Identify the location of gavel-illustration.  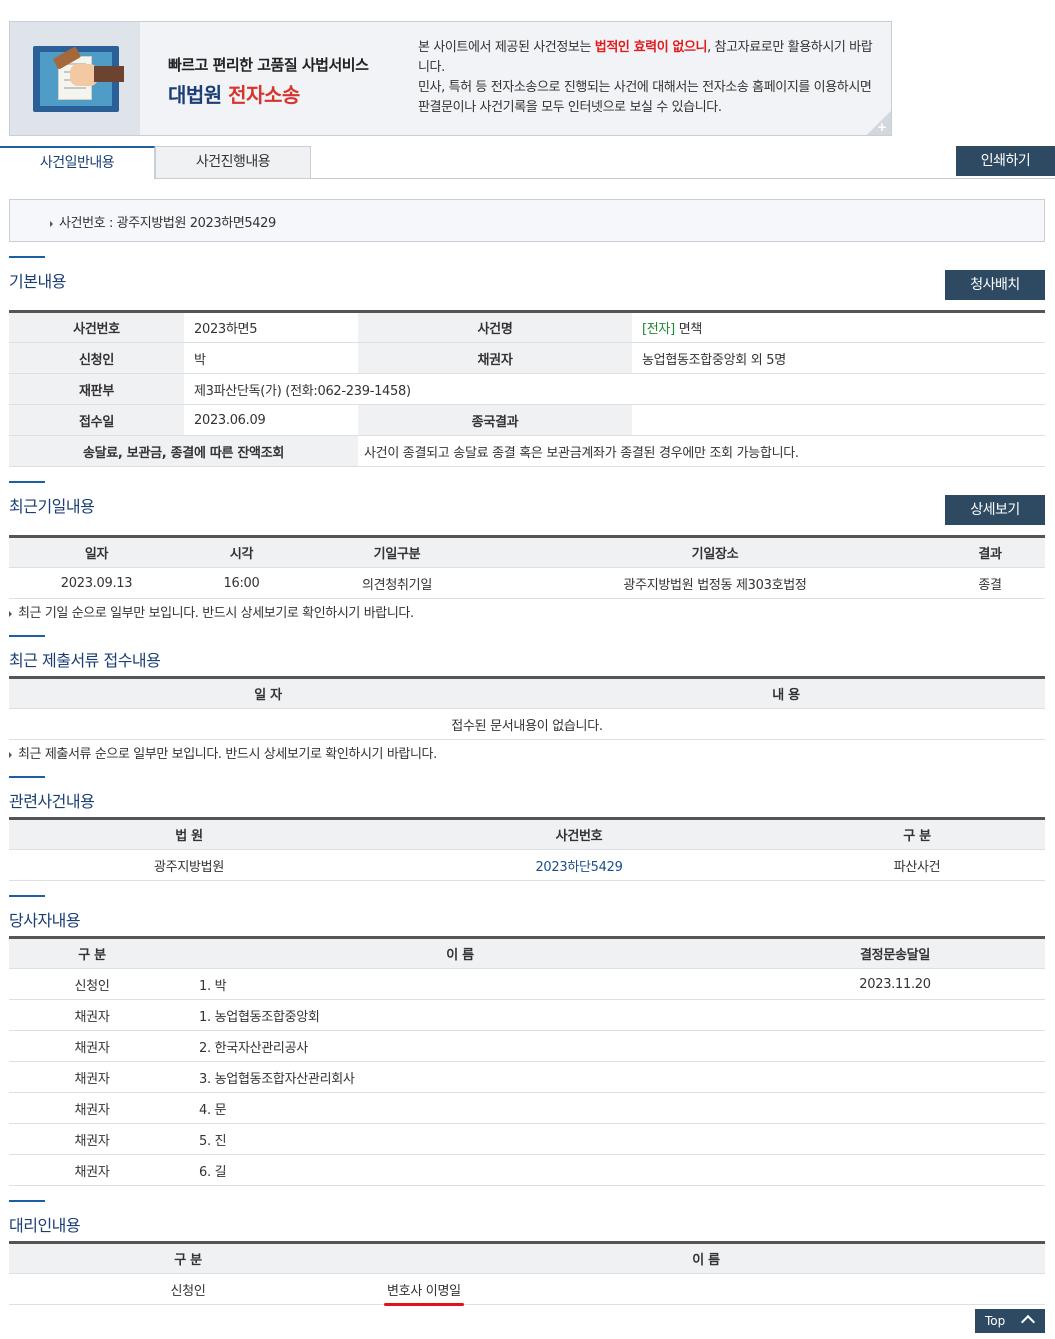
(75, 78).